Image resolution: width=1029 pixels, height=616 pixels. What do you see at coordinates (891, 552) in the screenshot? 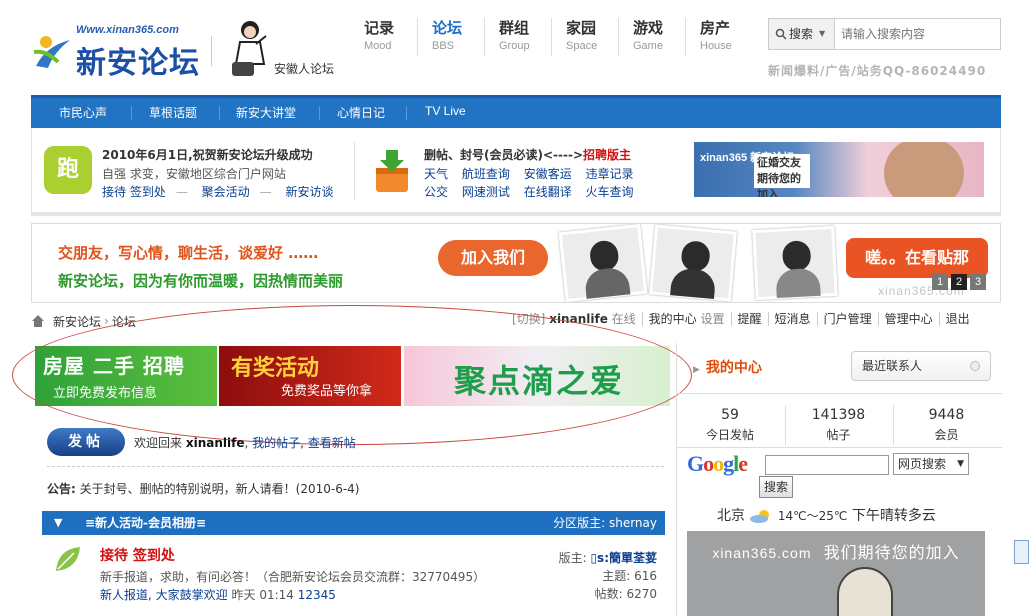
I see `join-ad-slogan: 我们期待您的加入` at bounding box center [891, 552].